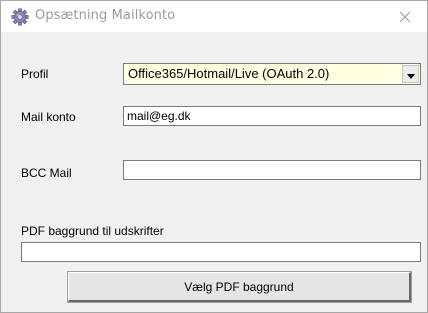  I want to click on close-icon, so click(405, 17).